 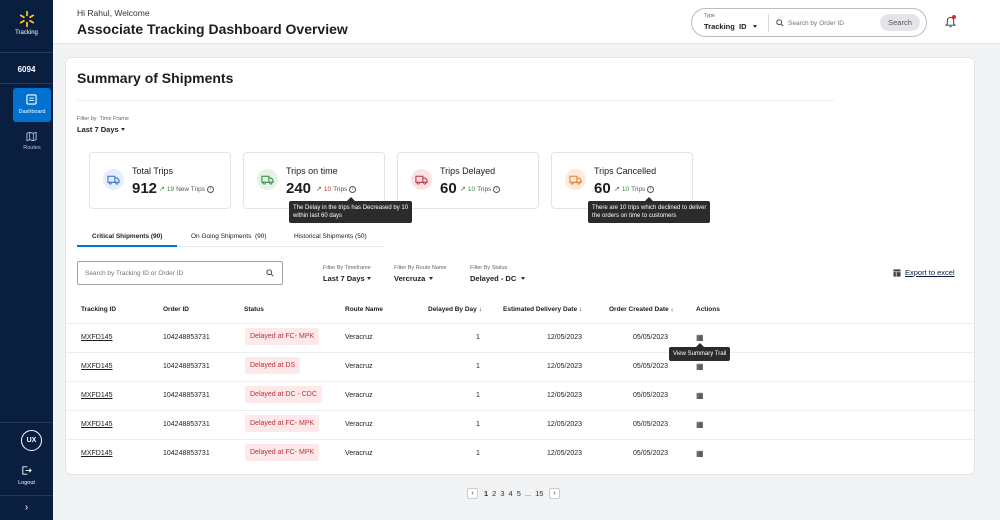 What do you see at coordinates (523, 278) in the screenshot?
I see `chevron-down-icon` at bounding box center [523, 278].